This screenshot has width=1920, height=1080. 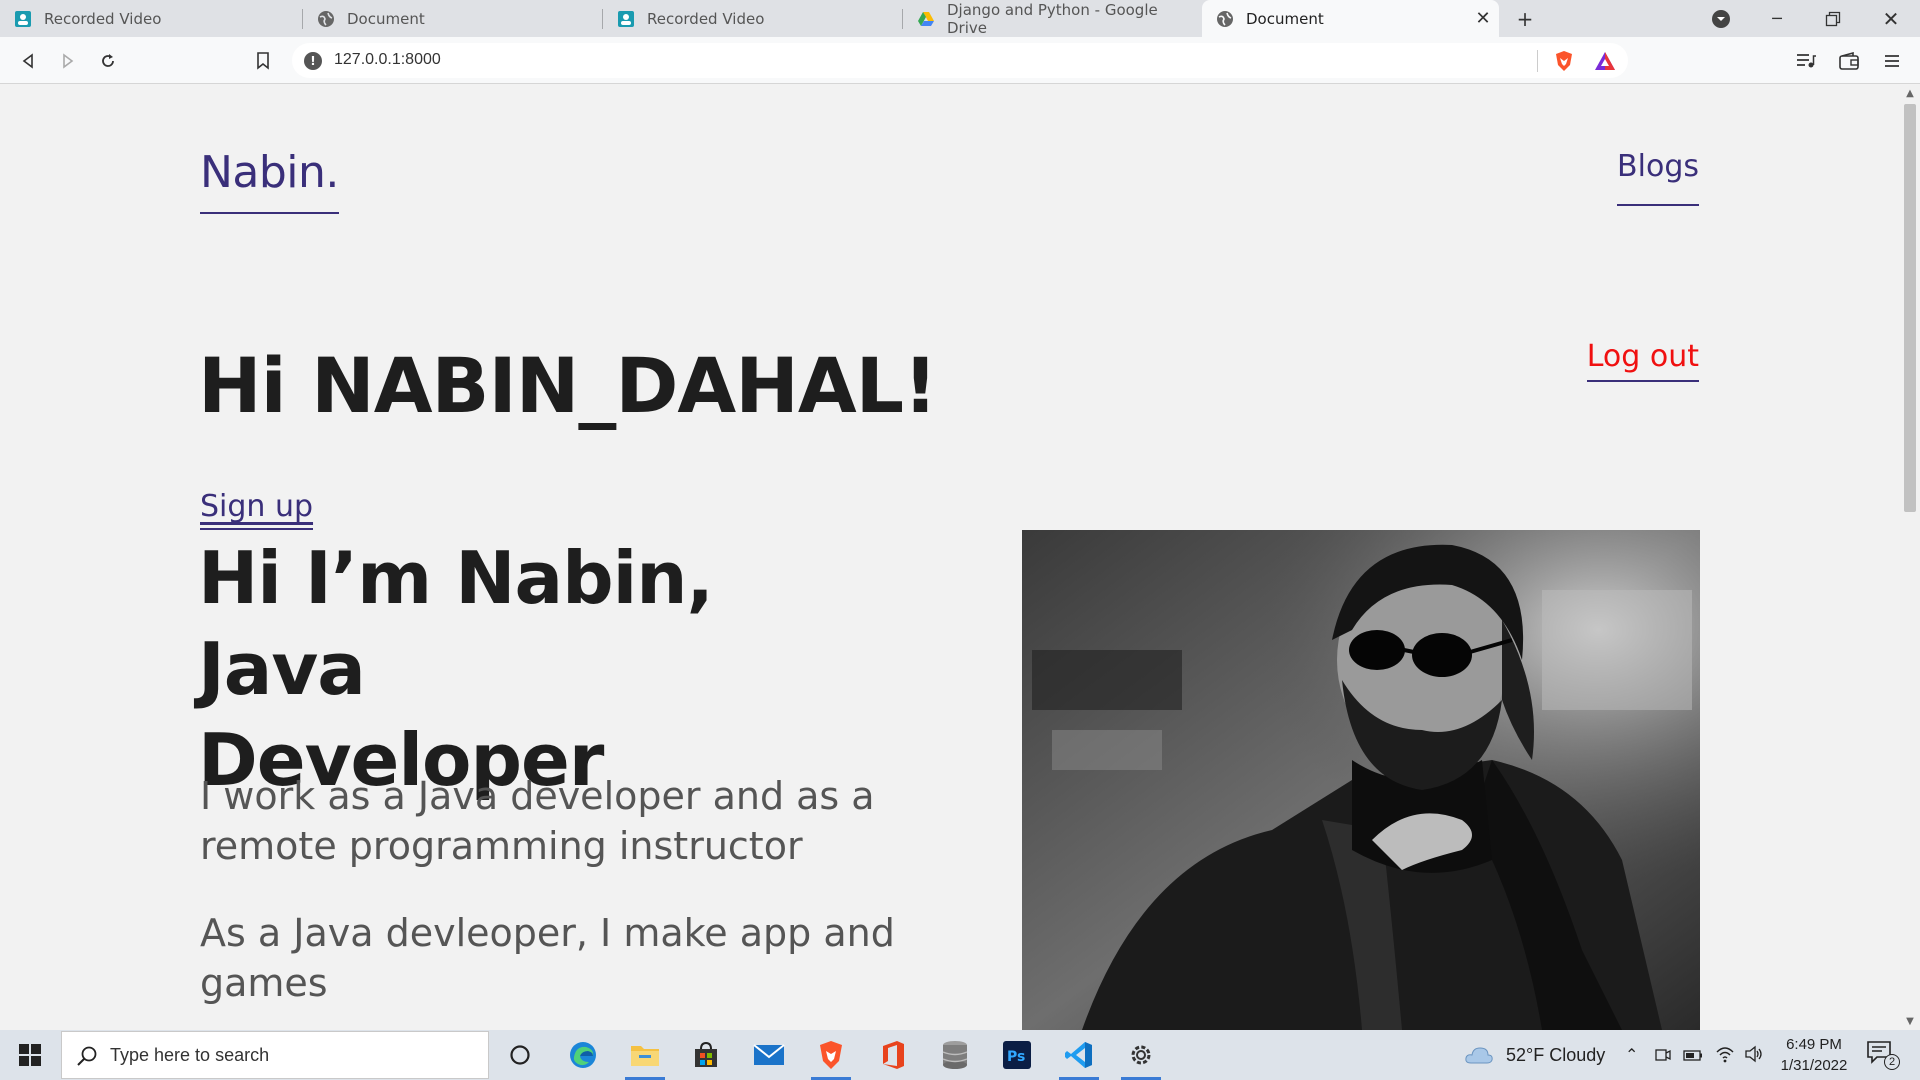 I want to click on search-placeholder: Type here to search, so click(x=190, y=1055).